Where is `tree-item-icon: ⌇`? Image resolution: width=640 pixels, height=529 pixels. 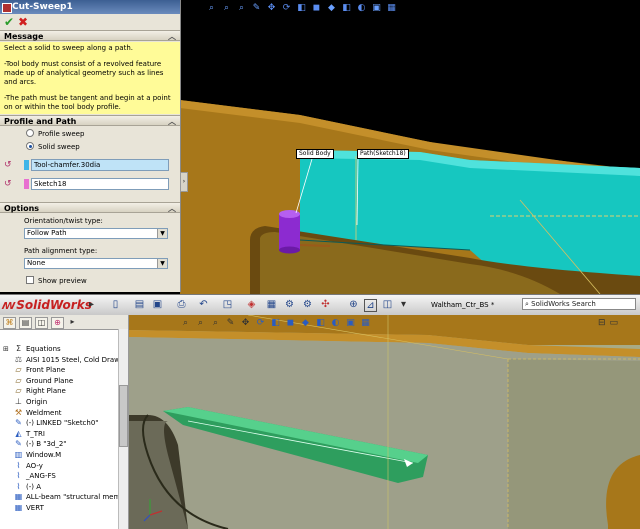 tree-item-icon: ⌇ is located at coordinates (18, 465).